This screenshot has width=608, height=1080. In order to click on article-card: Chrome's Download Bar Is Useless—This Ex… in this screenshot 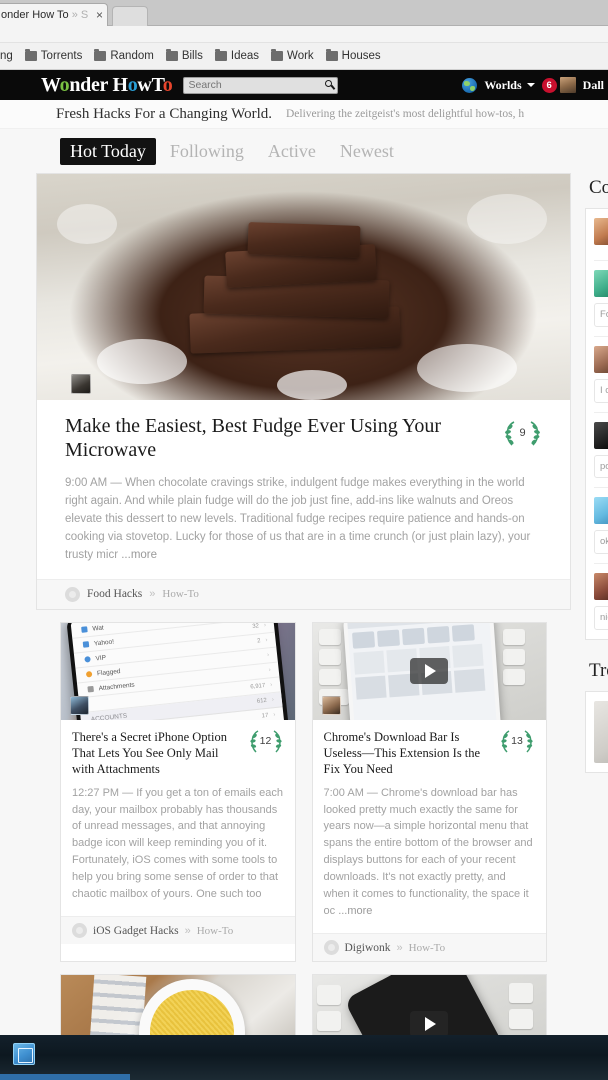, I will do `click(429, 792)`.